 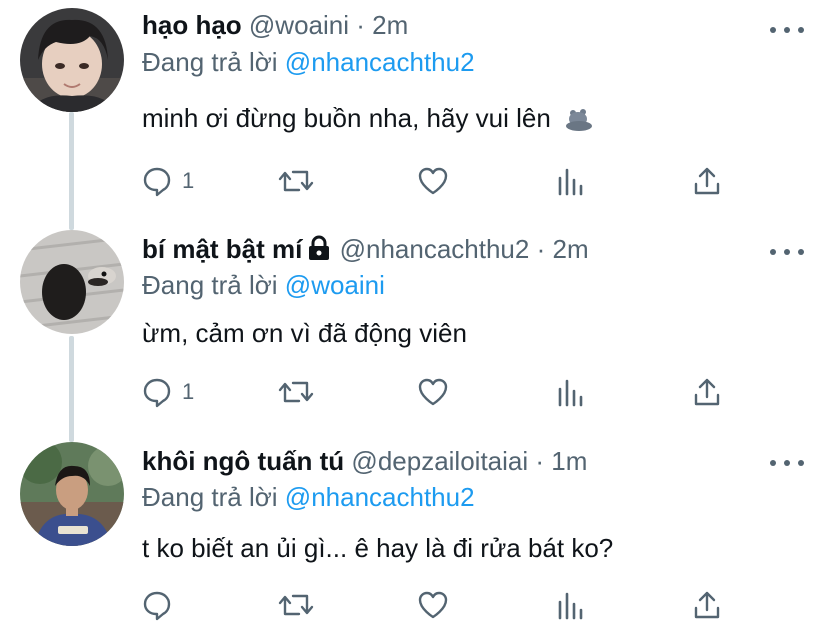 I want to click on bears-emoji, so click(x=579, y=122).